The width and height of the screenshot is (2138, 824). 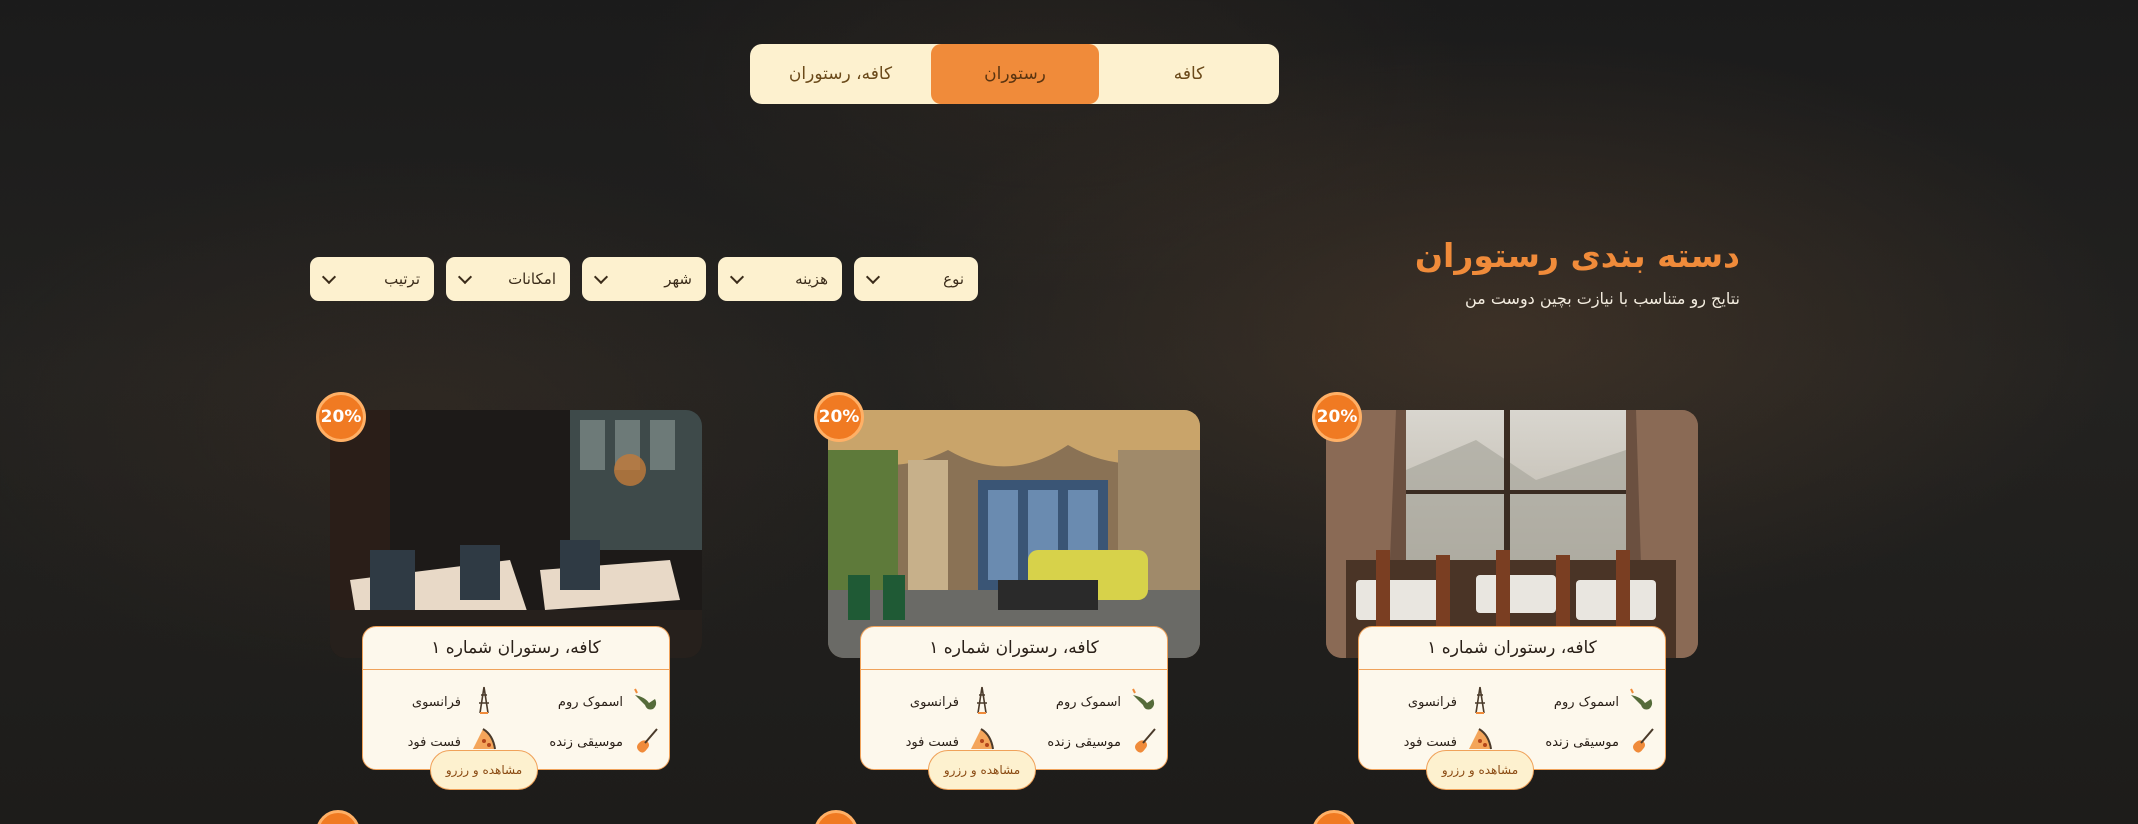 What do you see at coordinates (916, 279) in the screenshot?
I see `filter-type: نوع` at bounding box center [916, 279].